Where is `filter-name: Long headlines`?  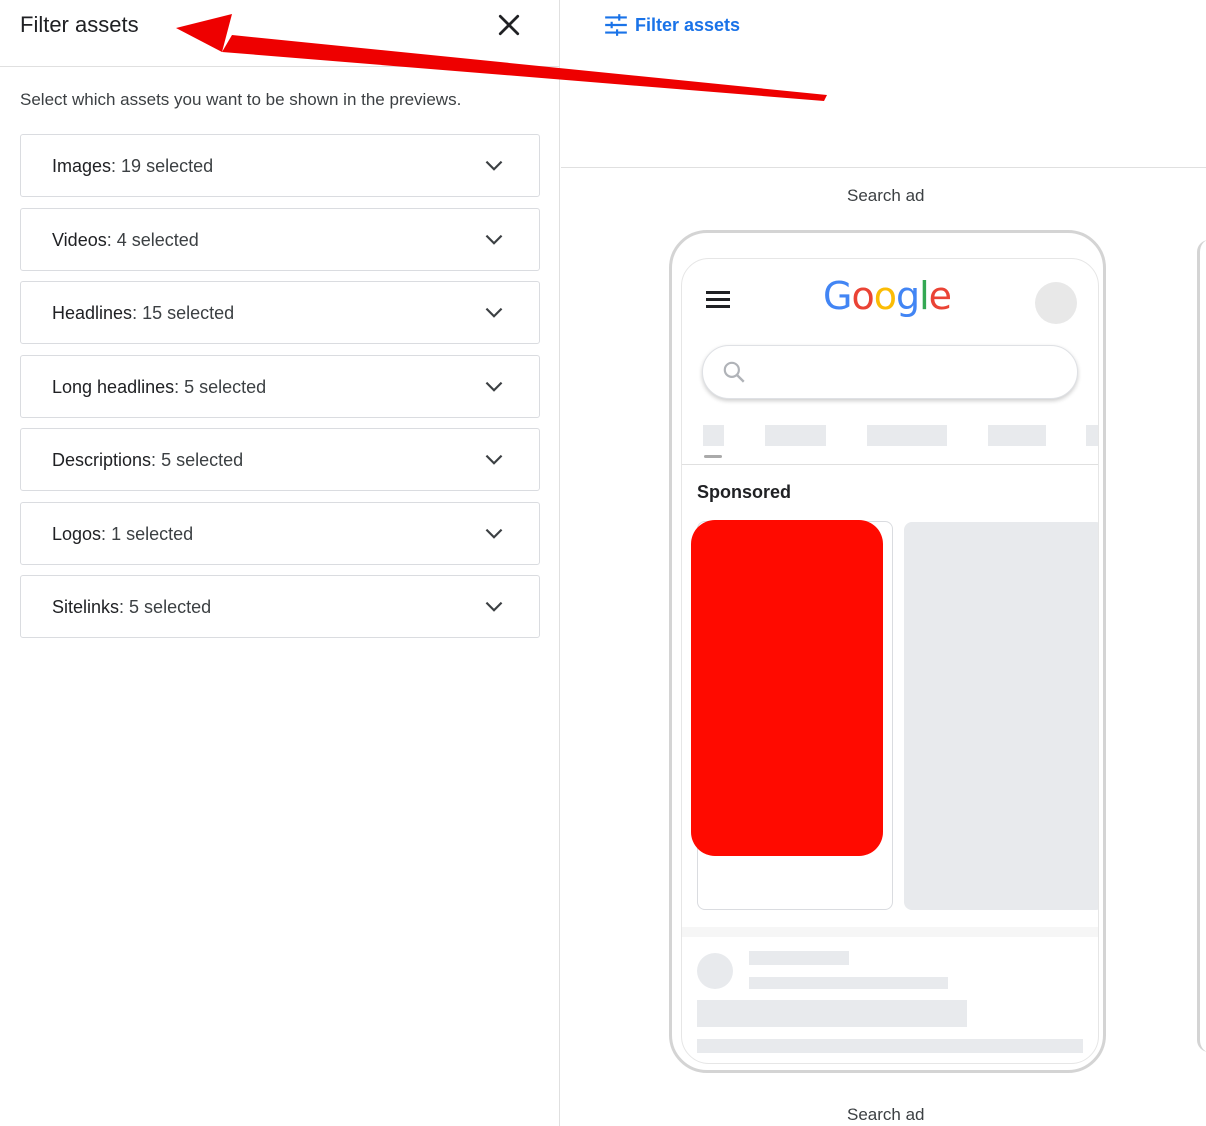
filter-name: Long headlines is located at coordinates (113, 386).